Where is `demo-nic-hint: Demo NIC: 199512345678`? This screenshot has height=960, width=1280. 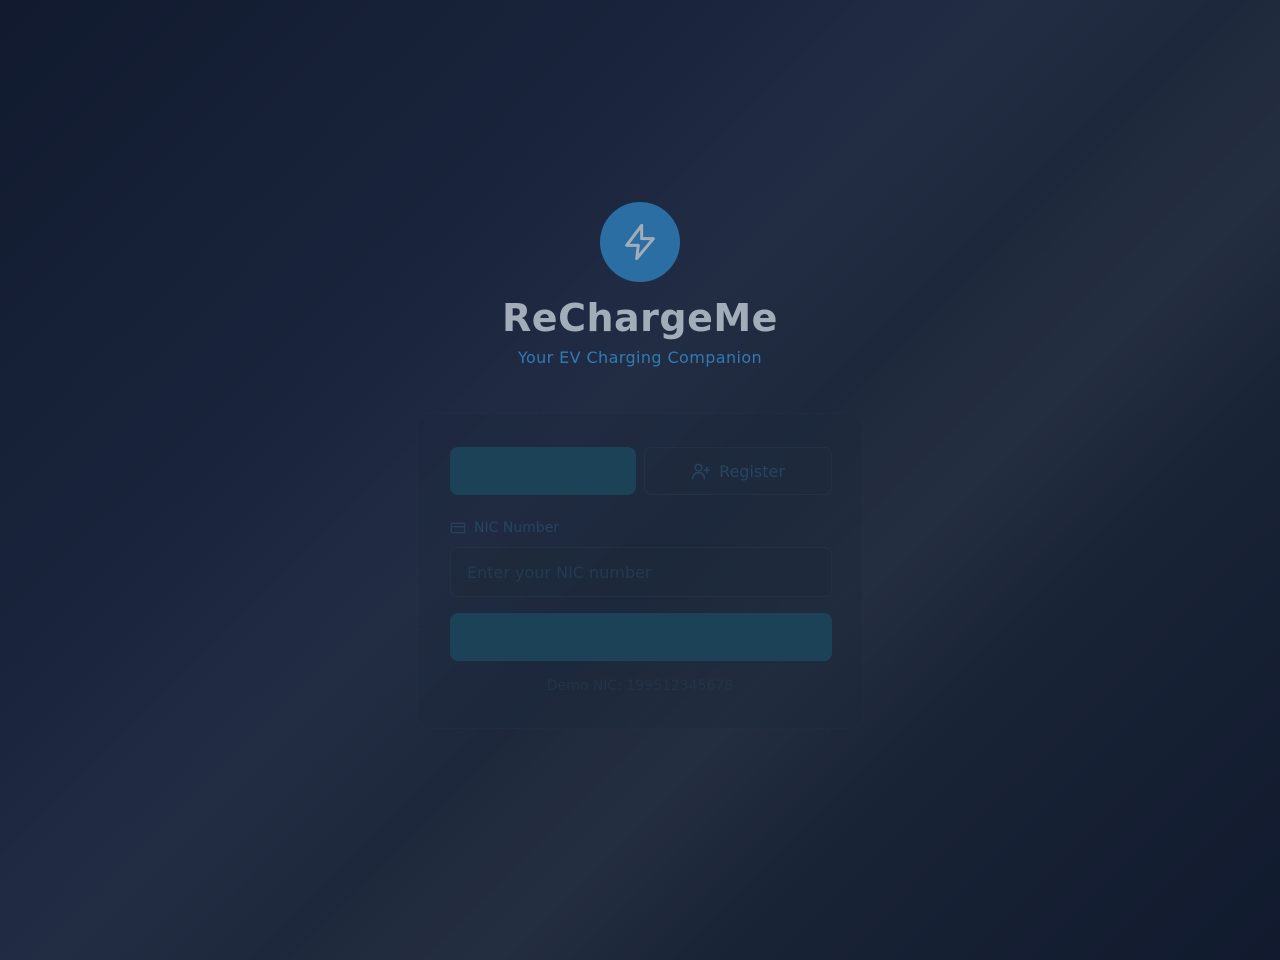
demo-nic-hint: Demo NIC: 199512345678 is located at coordinates (640, 686).